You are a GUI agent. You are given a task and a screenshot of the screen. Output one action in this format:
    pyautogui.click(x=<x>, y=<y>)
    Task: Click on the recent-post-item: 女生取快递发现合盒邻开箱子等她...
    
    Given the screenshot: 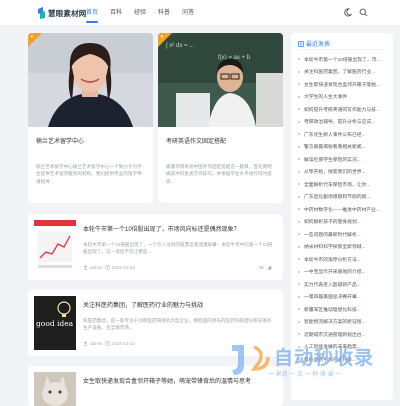 What is the action you would take?
    pyautogui.click(x=343, y=84)
    